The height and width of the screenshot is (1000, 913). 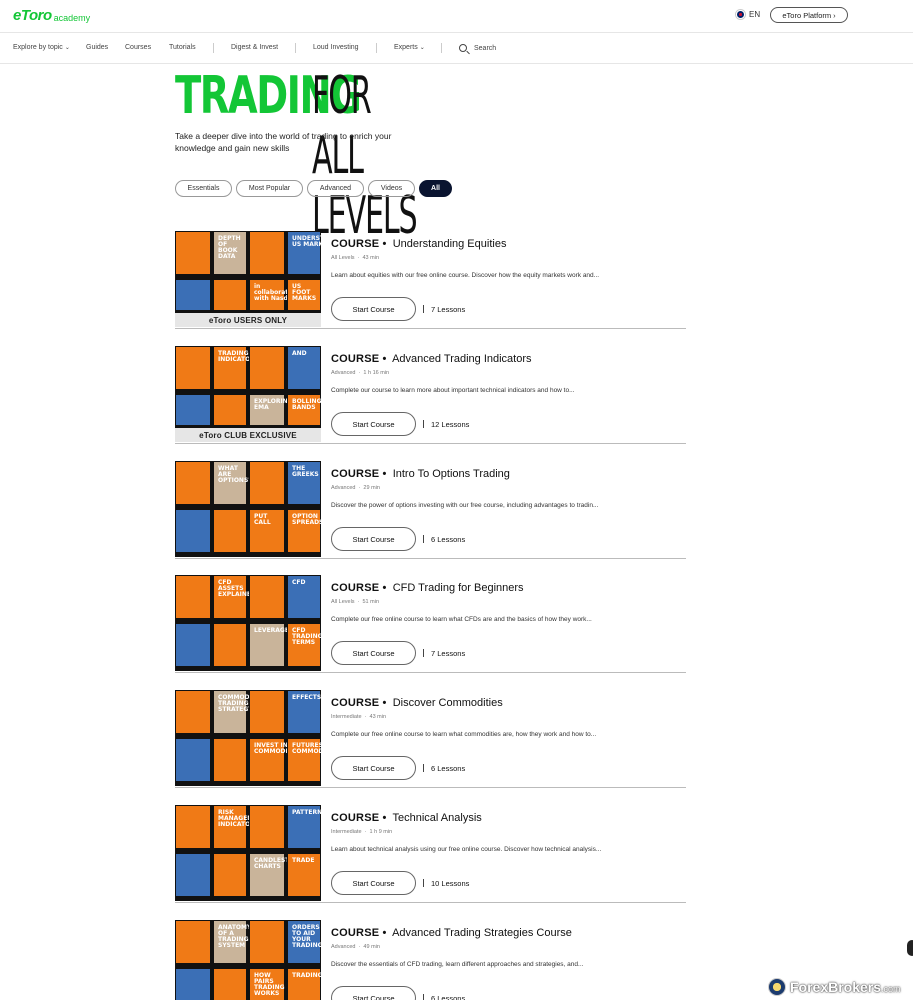 I want to click on nav-search: Search, so click(x=477, y=48).